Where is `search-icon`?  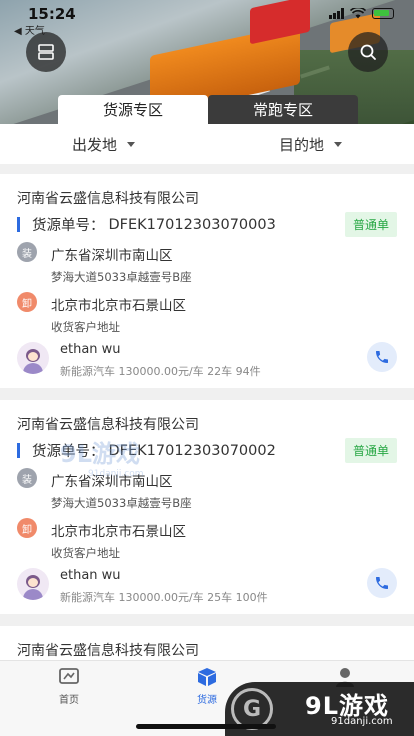 search-icon is located at coordinates (368, 52).